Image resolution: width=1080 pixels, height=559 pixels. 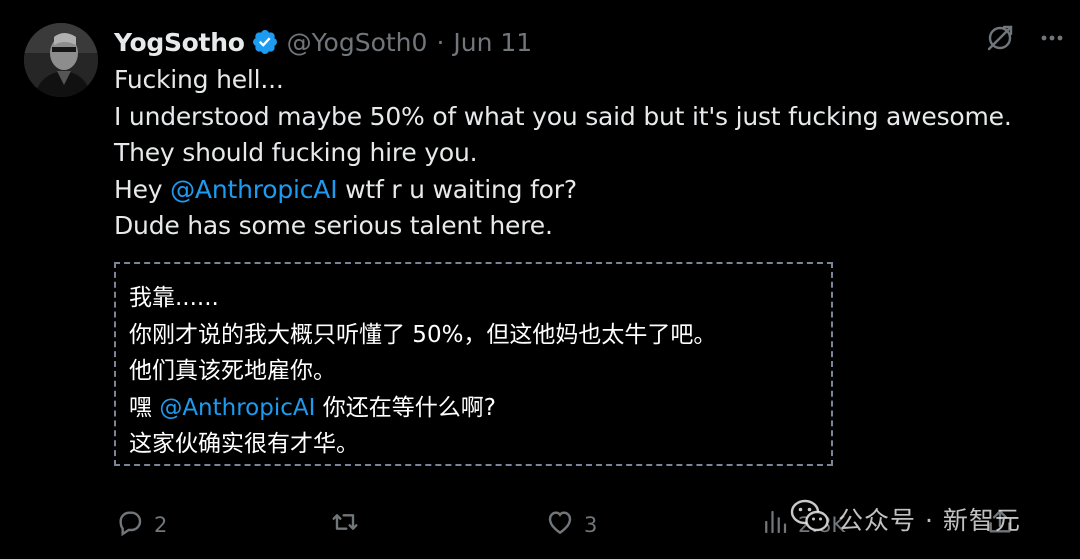 I want to click on translation-line-prefix: 嘿, so click(x=144, y=407).